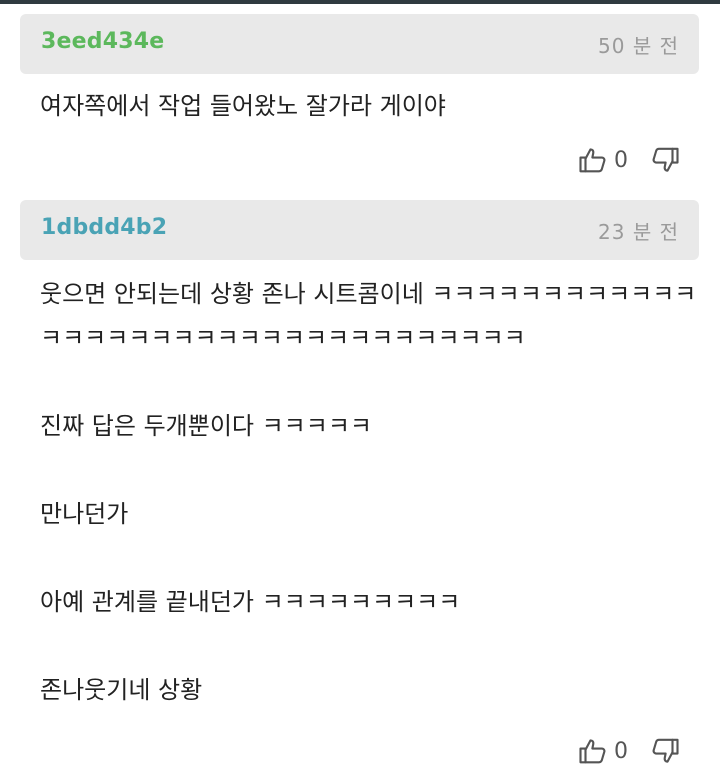 Image resolution: width=720 pixels, height=775 pixels. I want to click on comment-header: 3eed434e 50 분 전, so click(359, 44).